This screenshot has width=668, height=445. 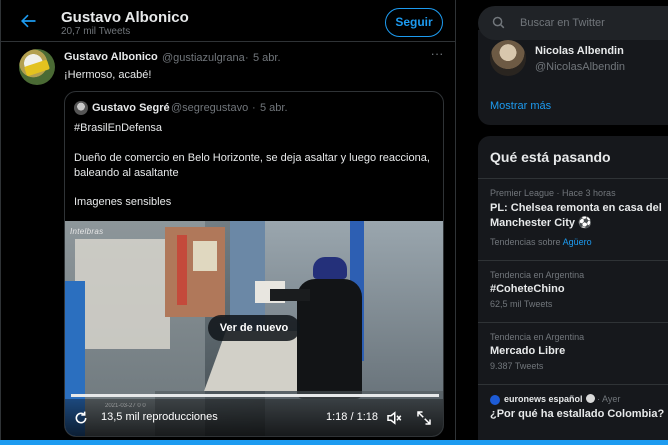 I want to click on back-button, so click(x=28, y=21).